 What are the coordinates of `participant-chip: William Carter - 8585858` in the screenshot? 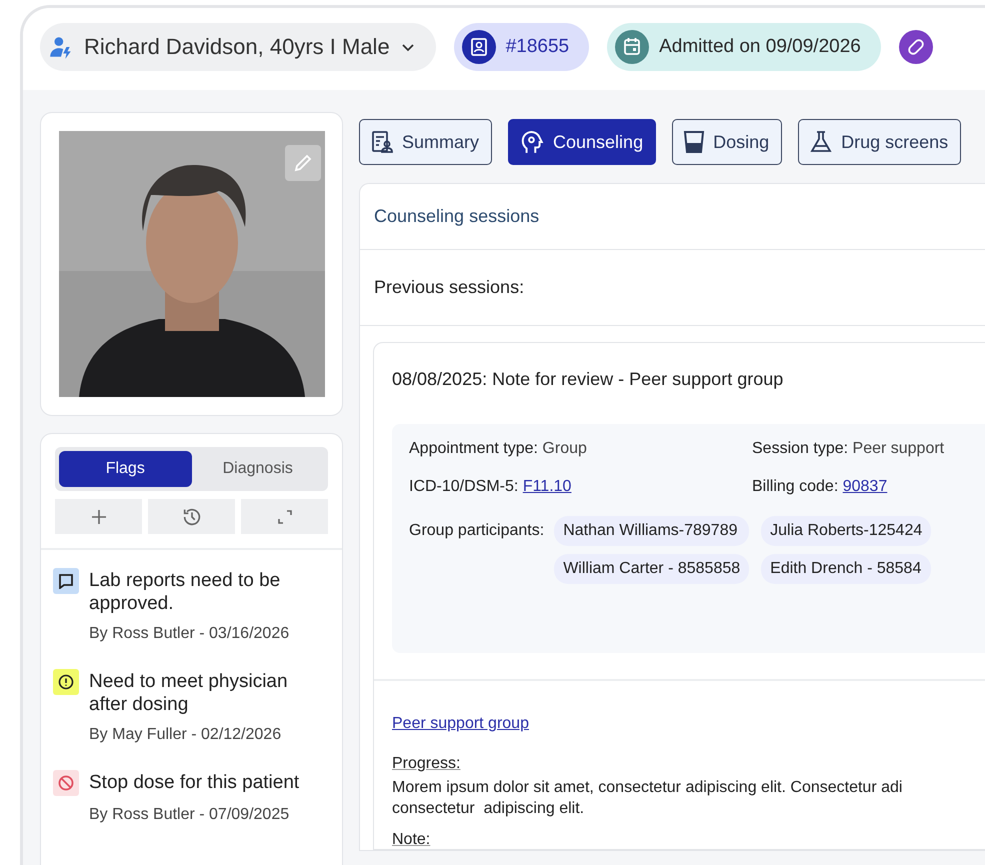 It's located at (652, 569).